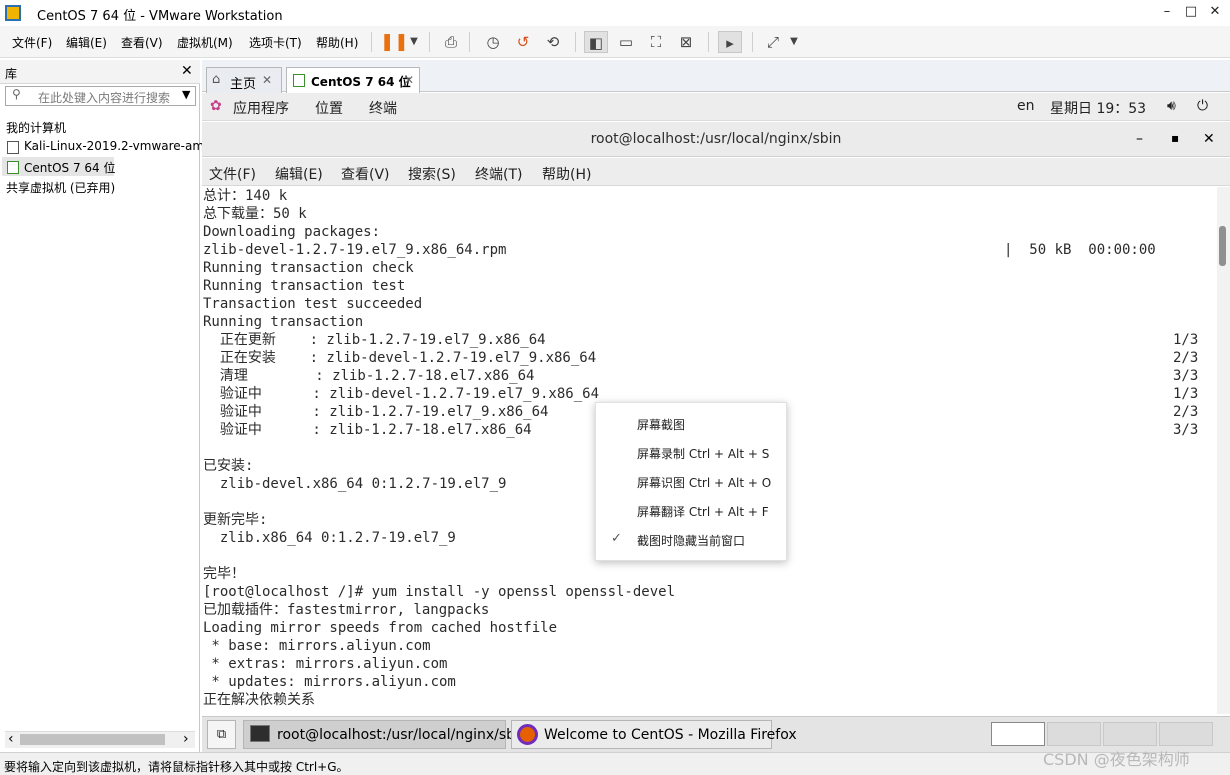 Image resolution: width=1230 pixels, height=775 pixels. I want to click on power-icon: ⏻, so click(1202, 106).